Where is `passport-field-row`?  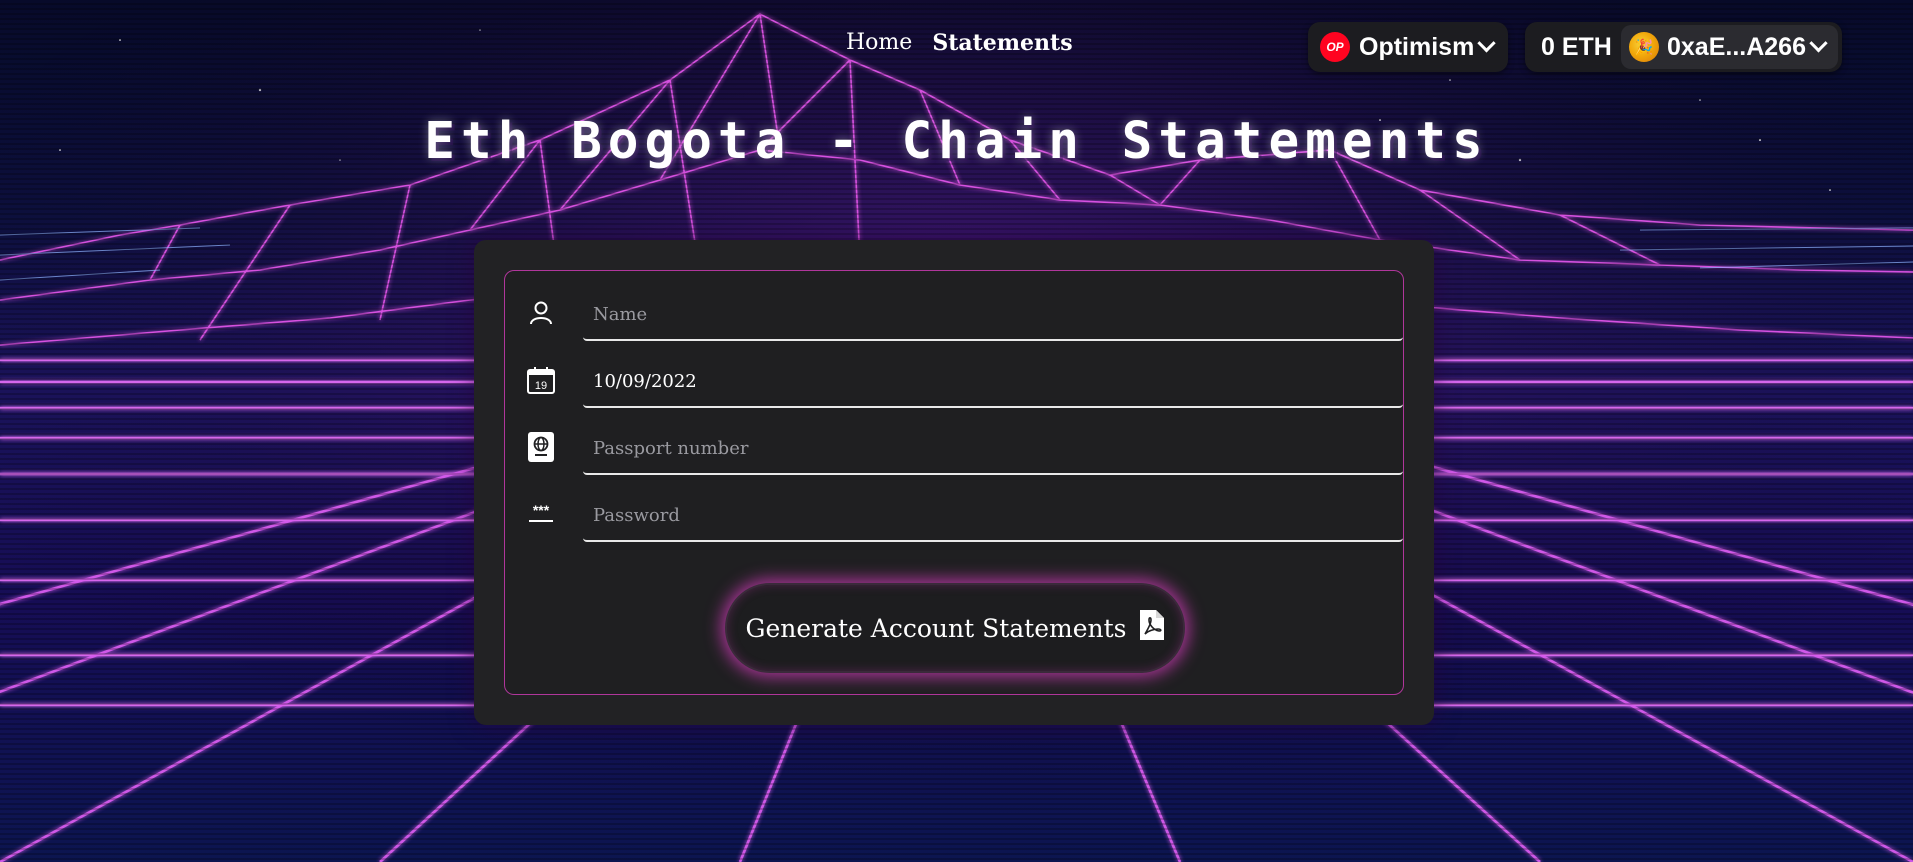
passport-field-row is located at coordinates (964, 450).